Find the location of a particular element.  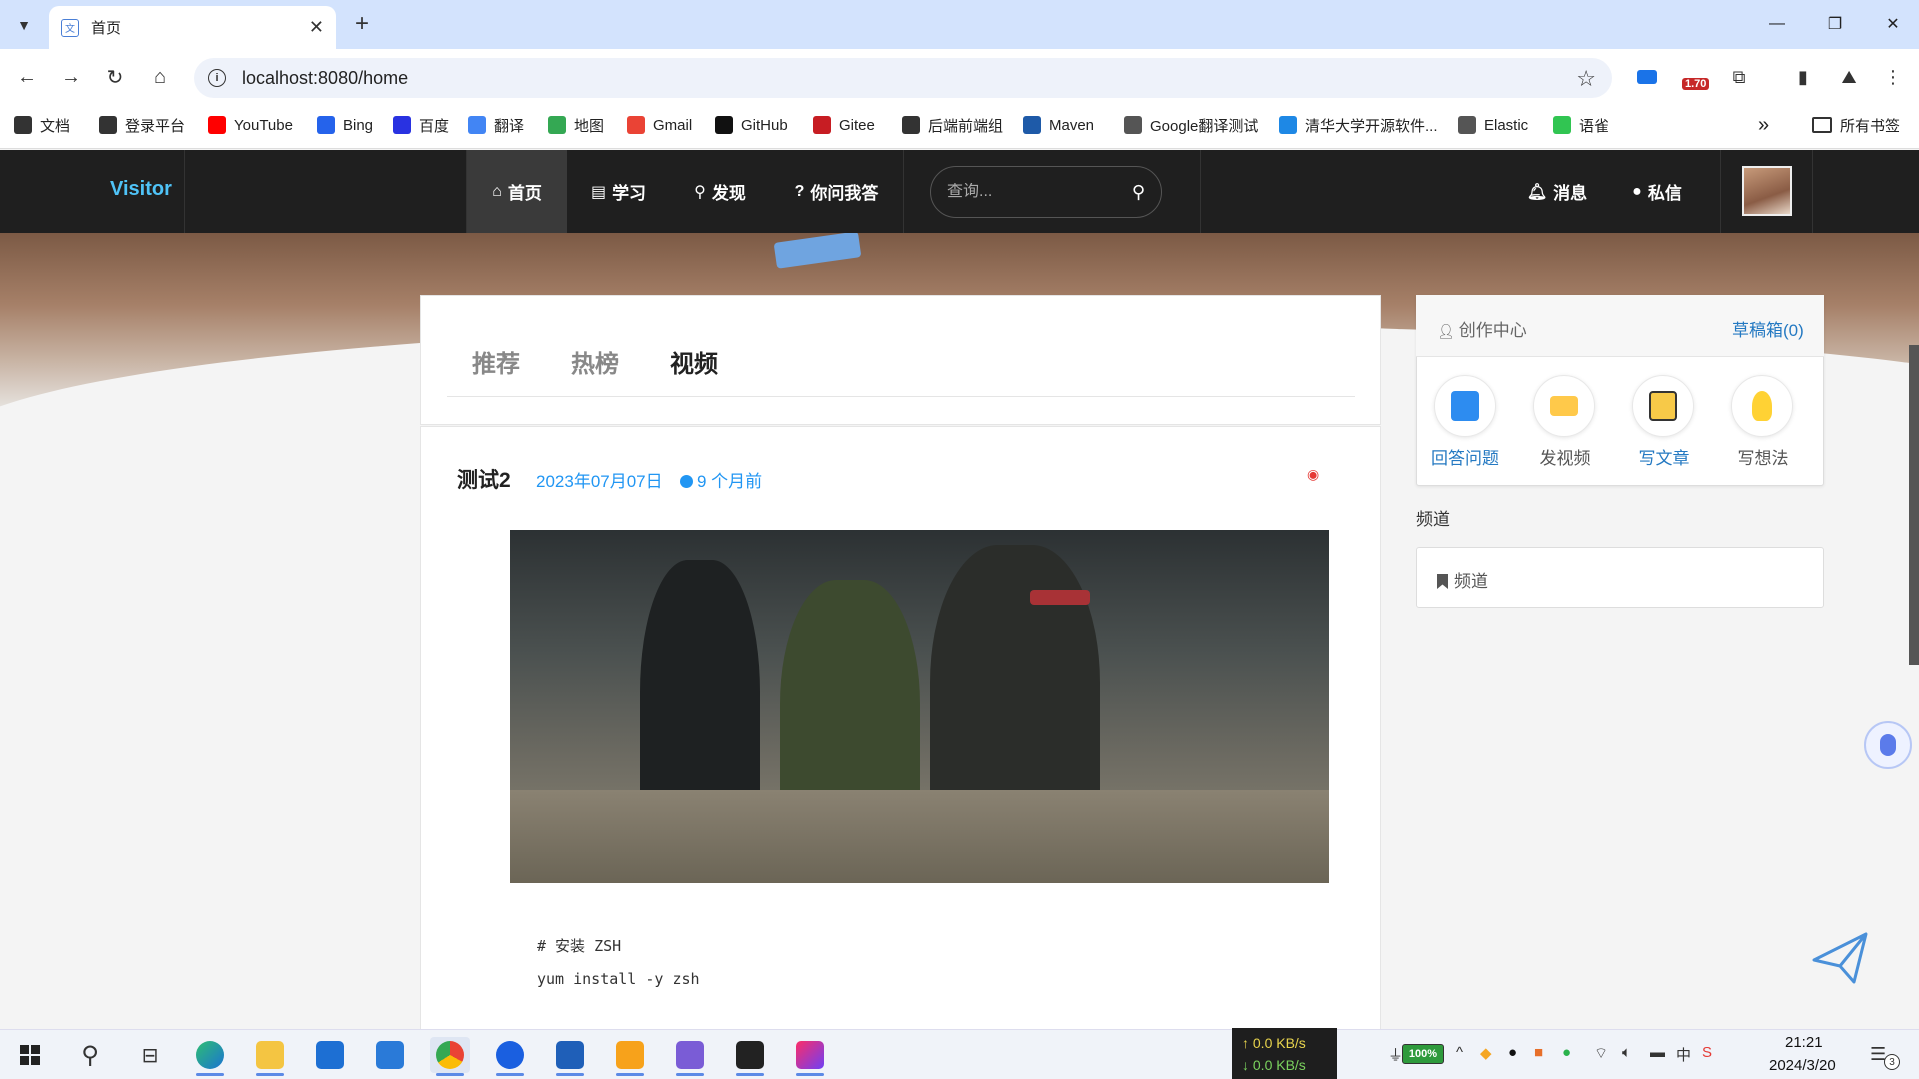

site-info-icon: i is located at coordinates (217, 78).